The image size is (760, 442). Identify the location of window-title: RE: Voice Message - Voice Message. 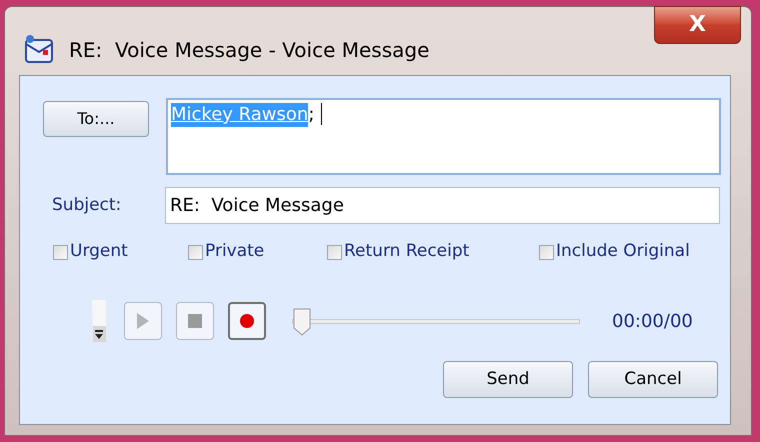
(249, 50).